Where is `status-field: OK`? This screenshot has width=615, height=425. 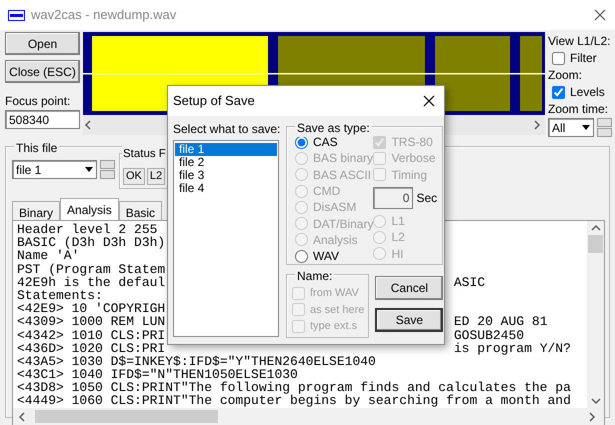
status-field: OK is located at coordinates (134, 176).